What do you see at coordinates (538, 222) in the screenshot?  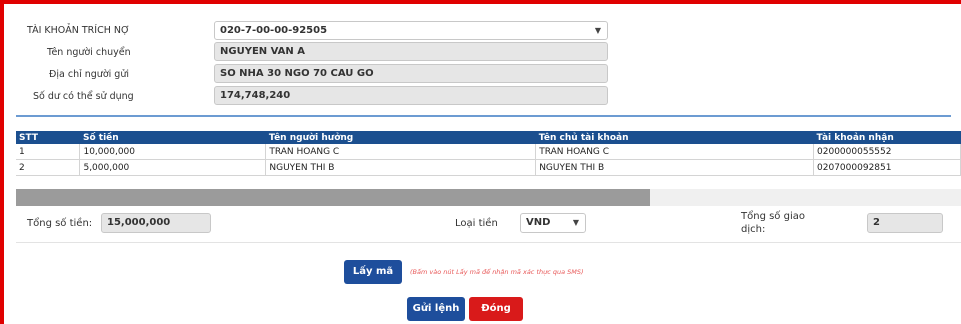 I see `currency-value: VND` at bounding box center [538, 222].